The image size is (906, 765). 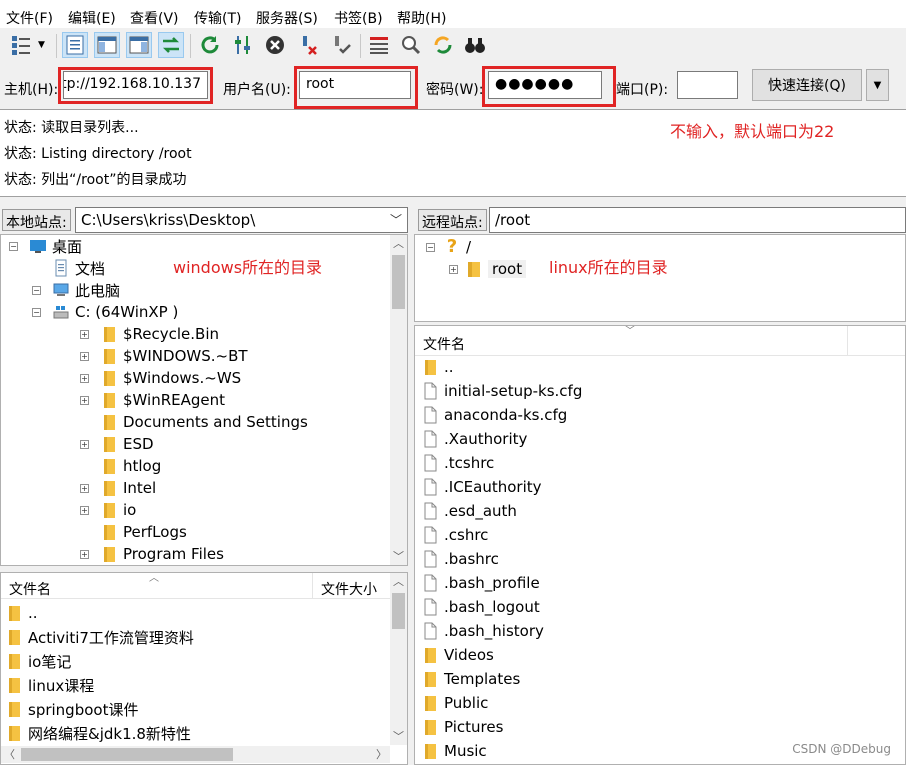 What do you see at coordinates (107, 45) in the screenshot?
I see `toggle-local-tree-button` at bounding box center [107, 45].